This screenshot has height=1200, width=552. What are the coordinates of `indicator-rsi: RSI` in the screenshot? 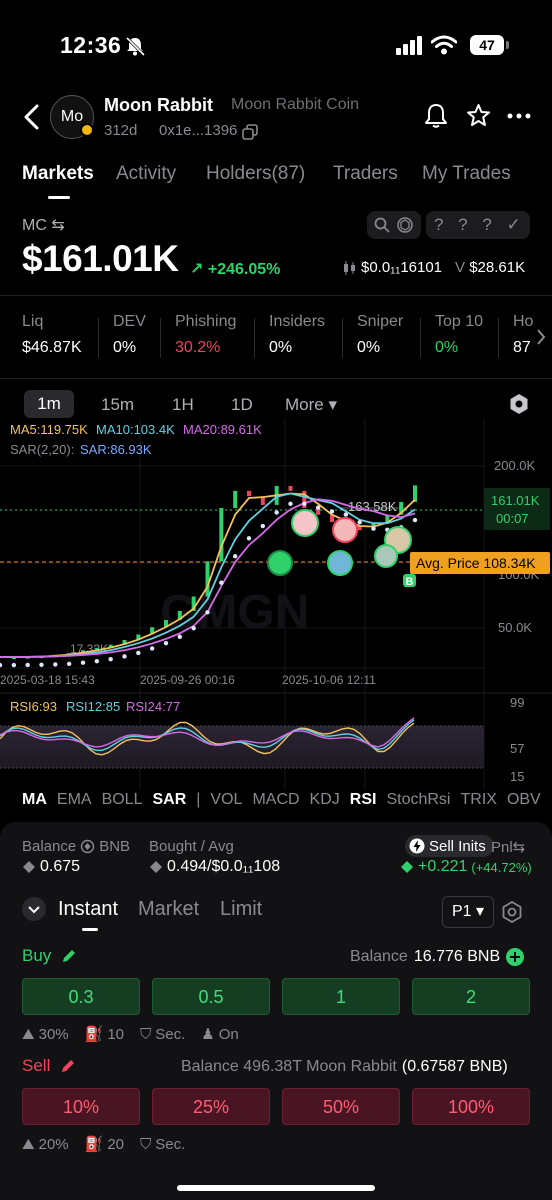 It's located at (363, 800).